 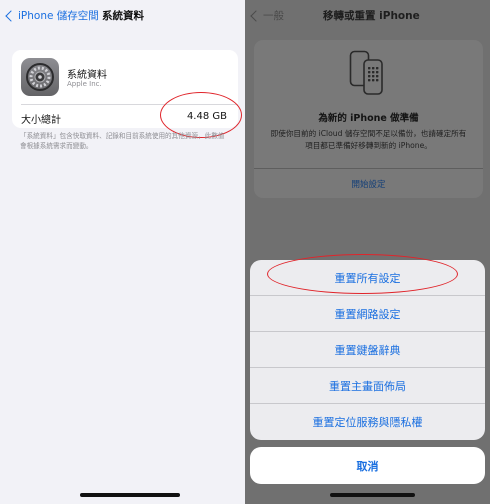 I want to click on get-started-link: 開始設定, so click(x=368, y=184).